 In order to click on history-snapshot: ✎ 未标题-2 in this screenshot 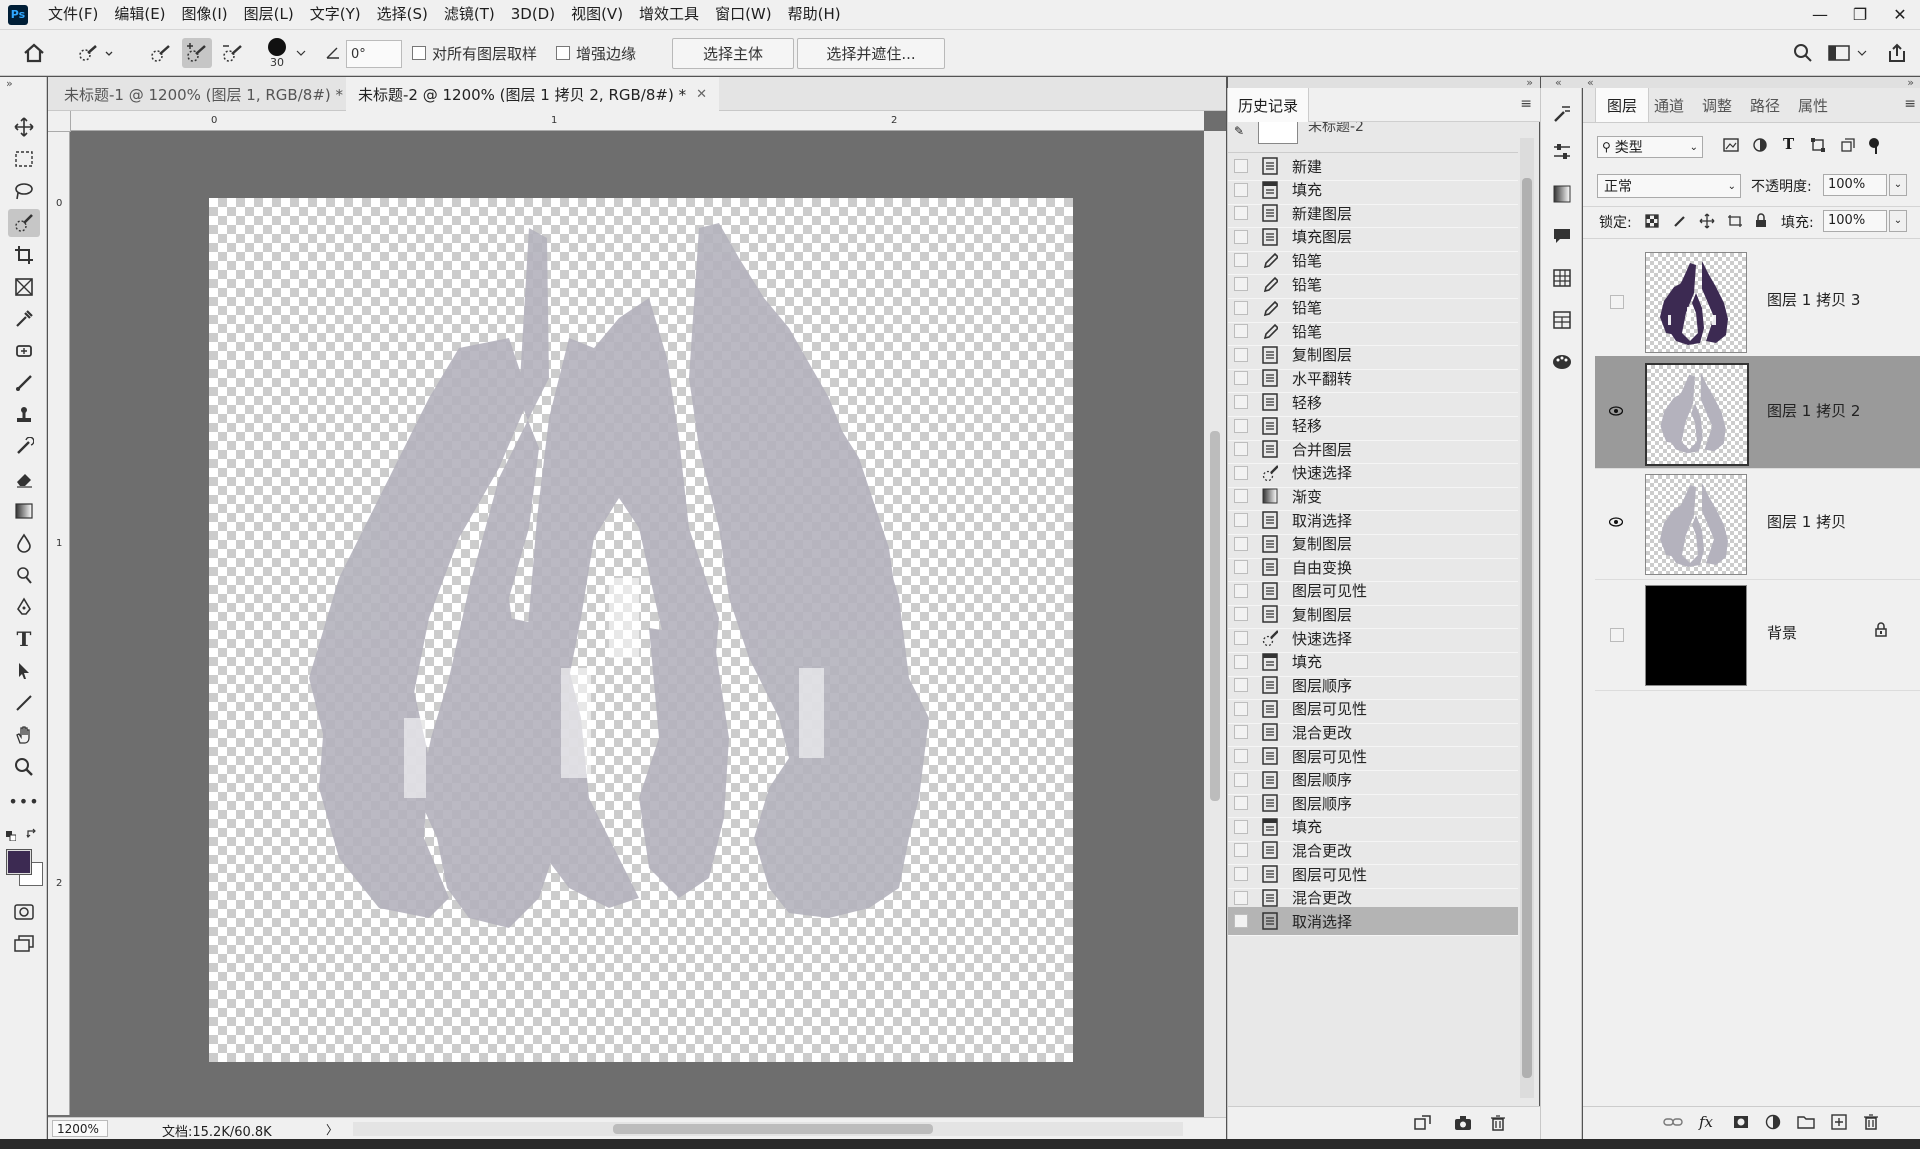, I will do `click(1373, 137)`.